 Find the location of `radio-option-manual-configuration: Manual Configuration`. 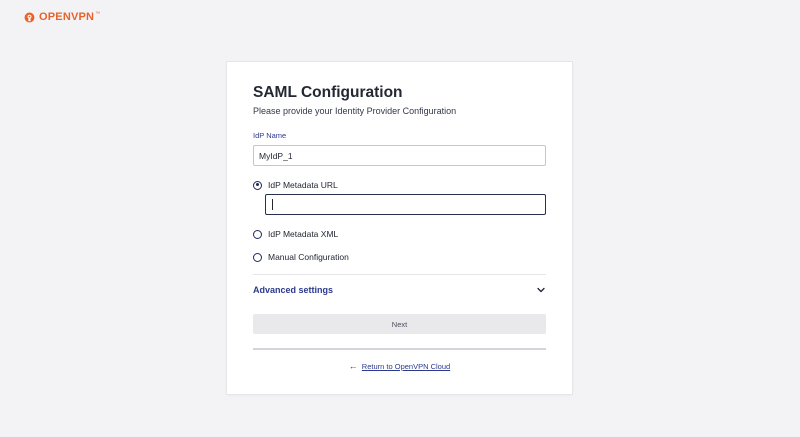

radio-option-manual-configuration: Manual Configuration is located at coordinates (301, 257).